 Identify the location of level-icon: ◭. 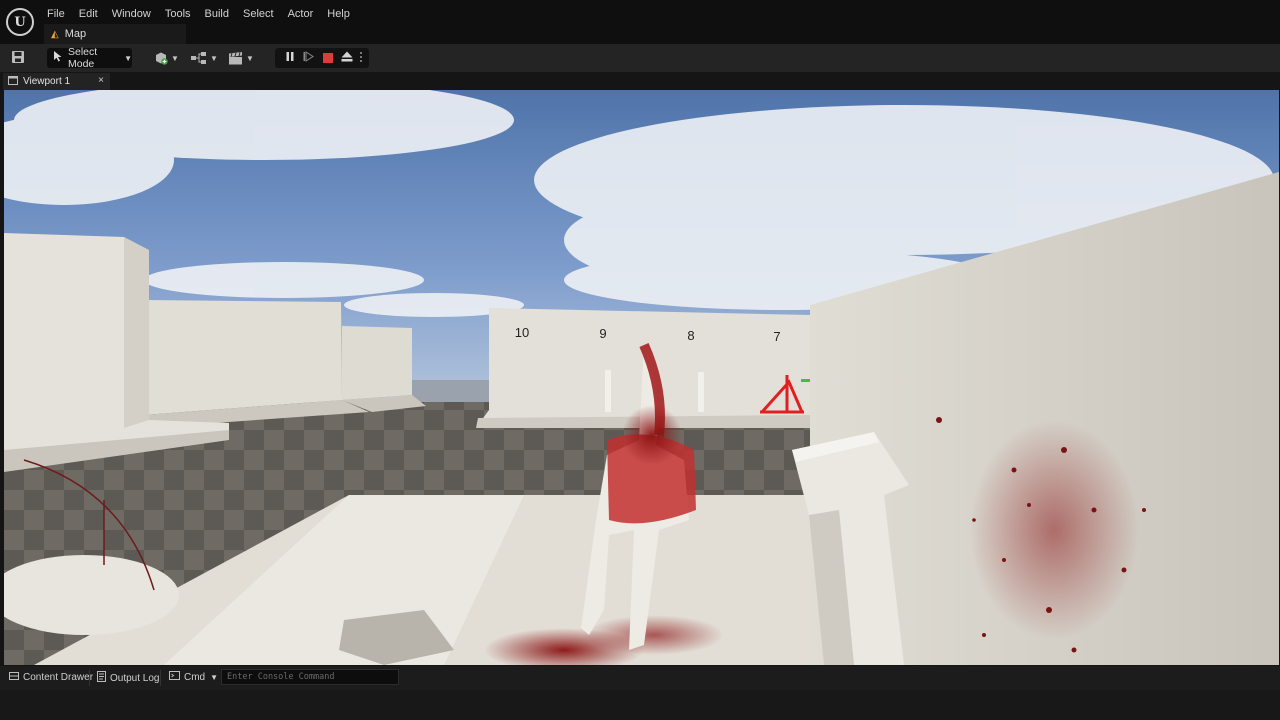
(55, 34).